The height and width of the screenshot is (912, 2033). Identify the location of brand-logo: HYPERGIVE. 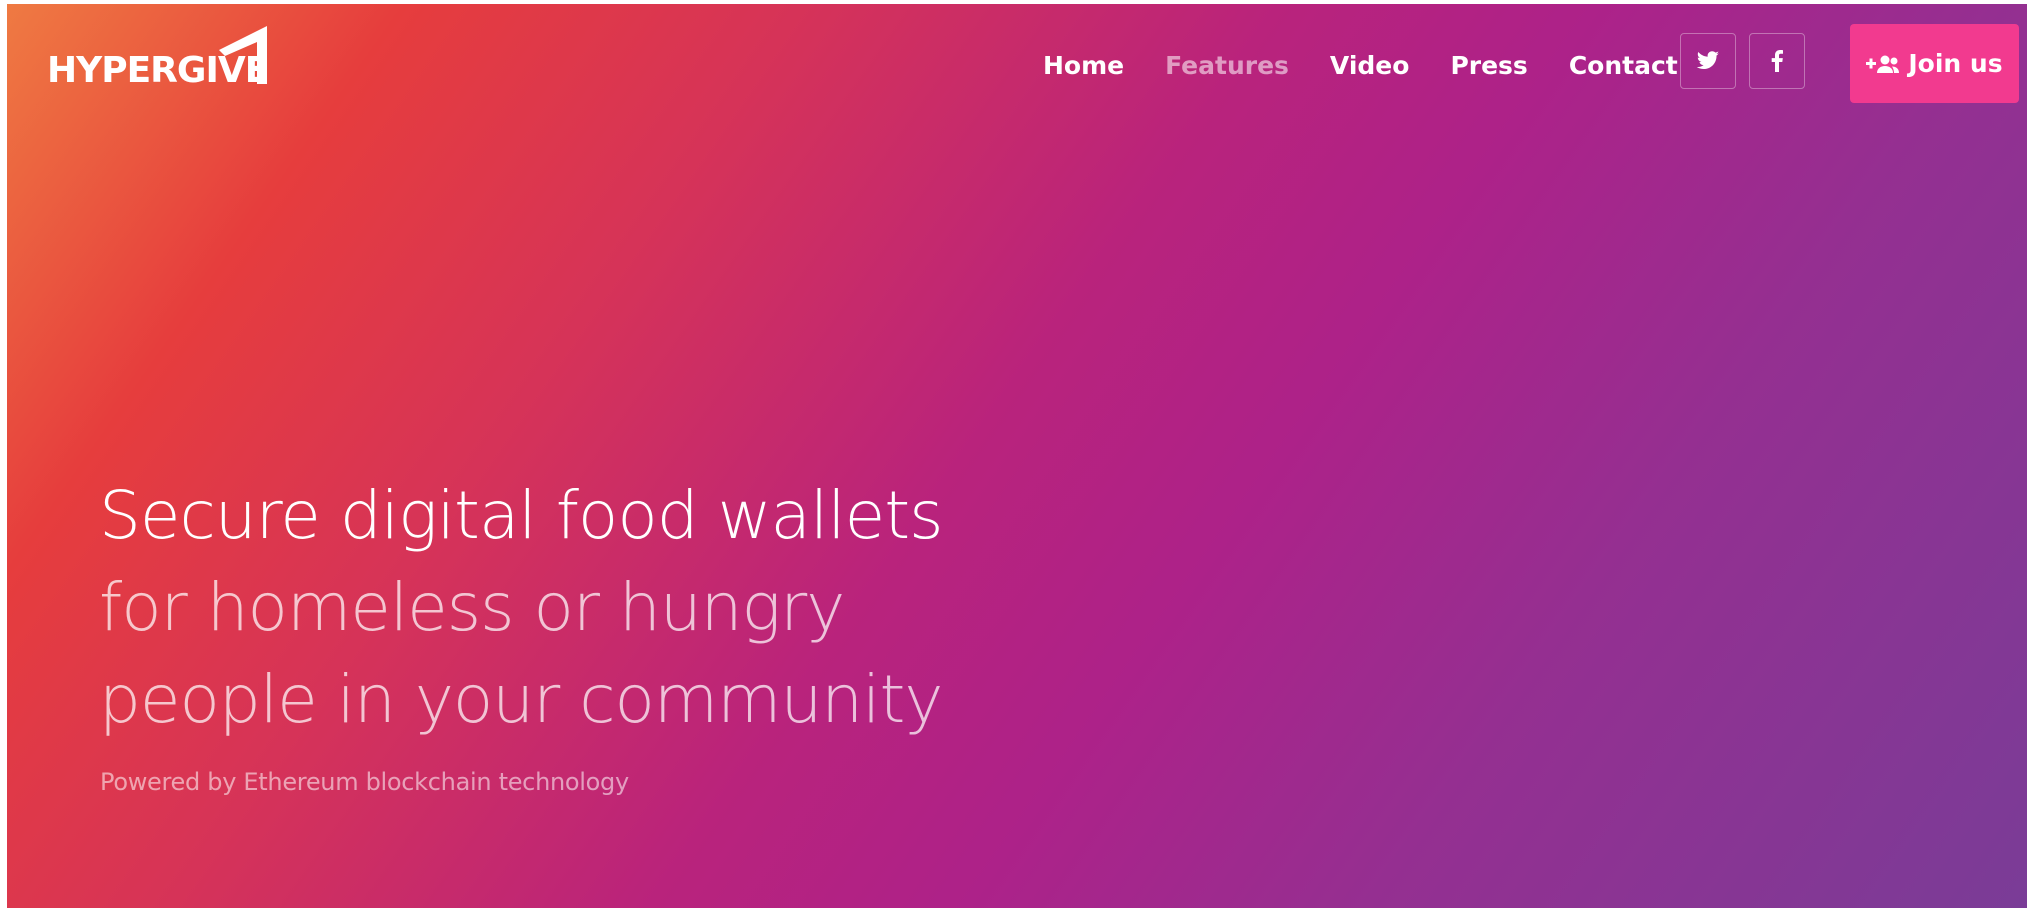
(177, 60).